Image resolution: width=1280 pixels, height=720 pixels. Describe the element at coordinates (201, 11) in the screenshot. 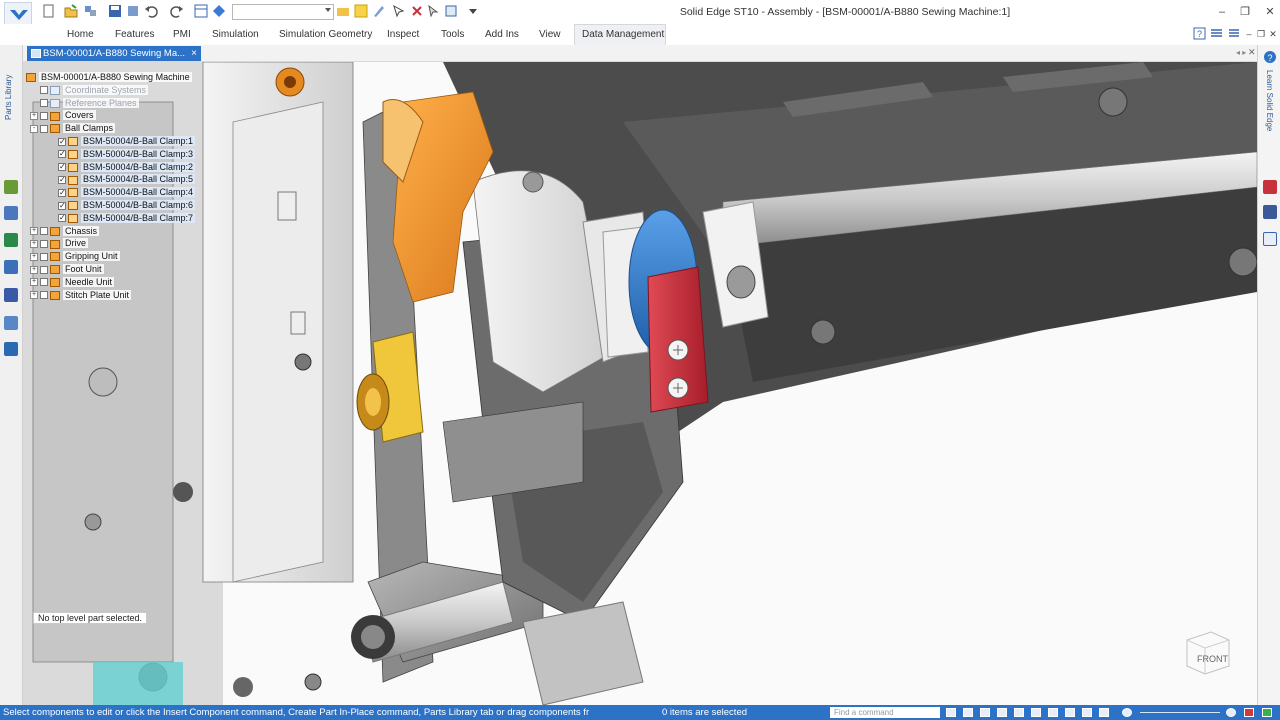

I see `layout-icon` at that location.